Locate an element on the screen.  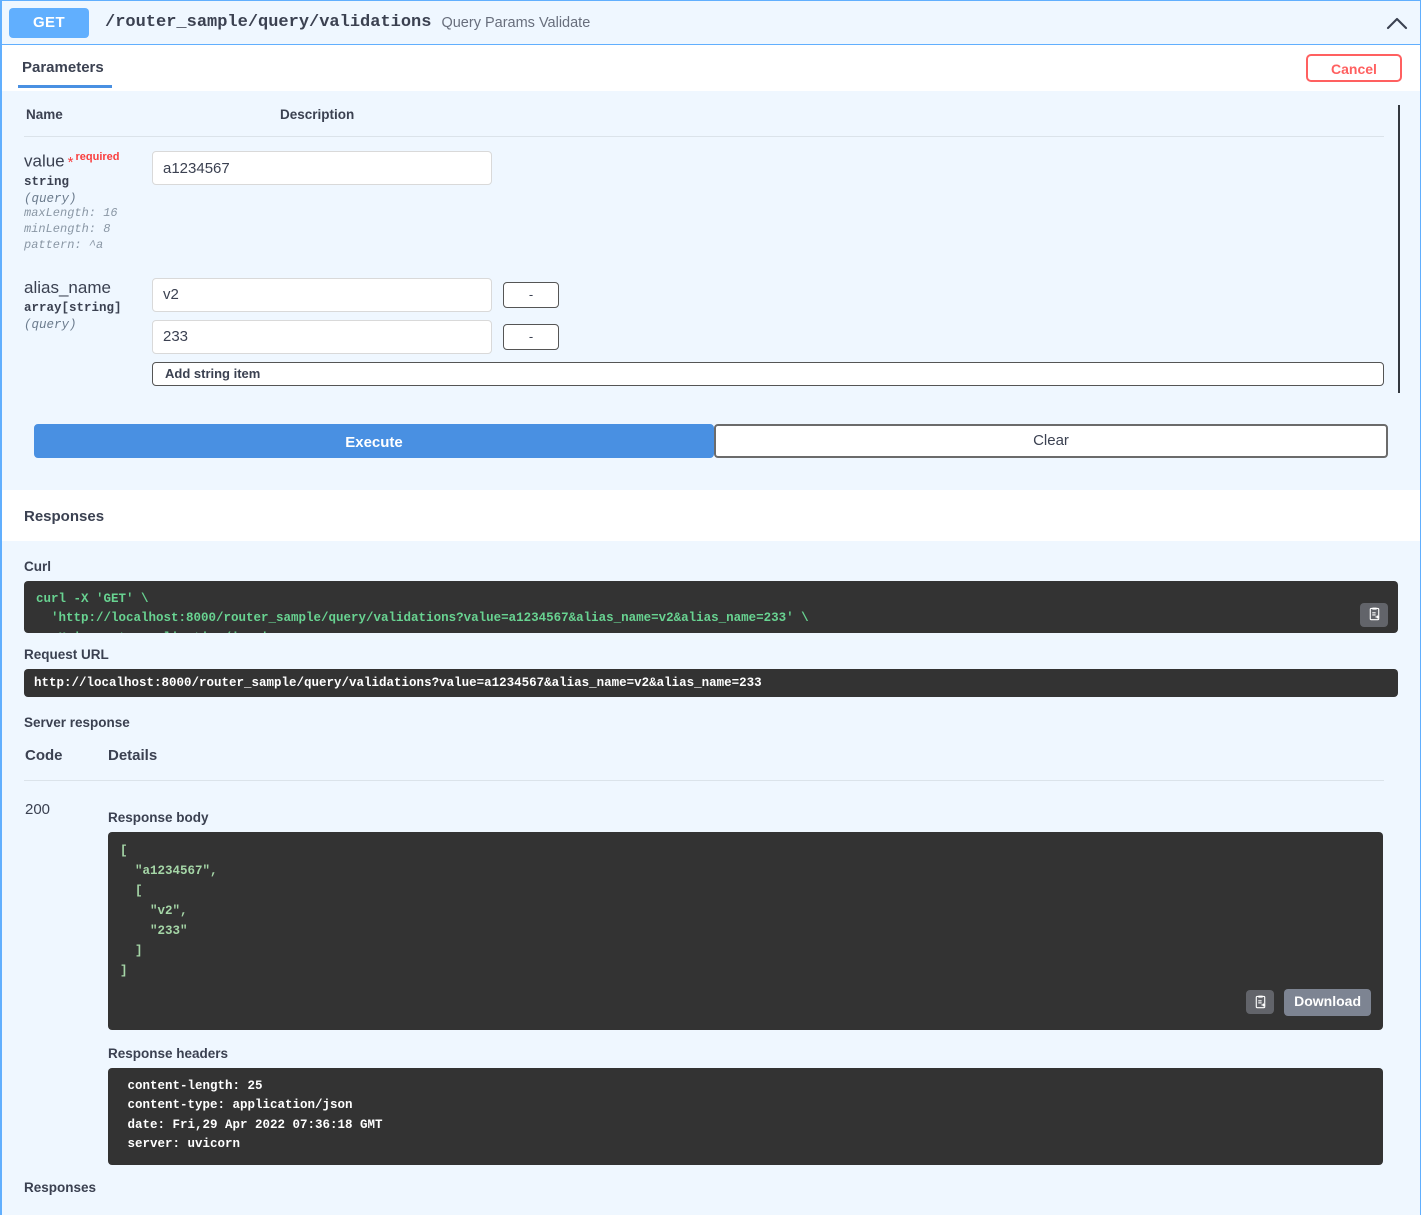
server-response-header-row: Code Details is located at coordinates (704, 763).